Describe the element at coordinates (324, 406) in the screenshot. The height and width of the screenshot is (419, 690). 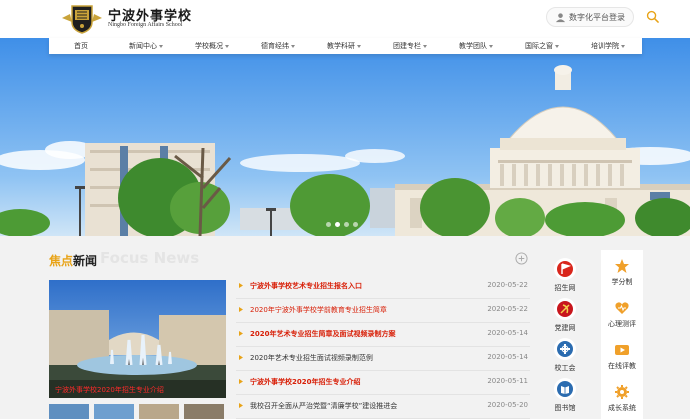
I see `news-title: 我校召开全面从严治党暨“清廉学校”建设推进会` at that location.